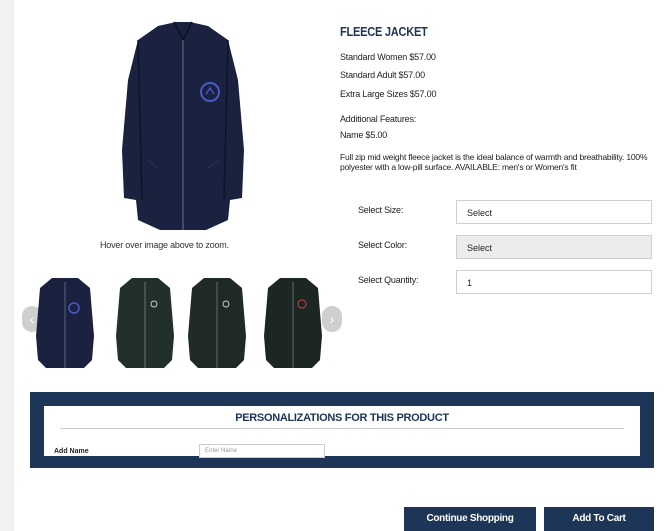 The height and width of the screenshot is (531, 666). I want to click on name-input: Enter Name, so click(262, 451).